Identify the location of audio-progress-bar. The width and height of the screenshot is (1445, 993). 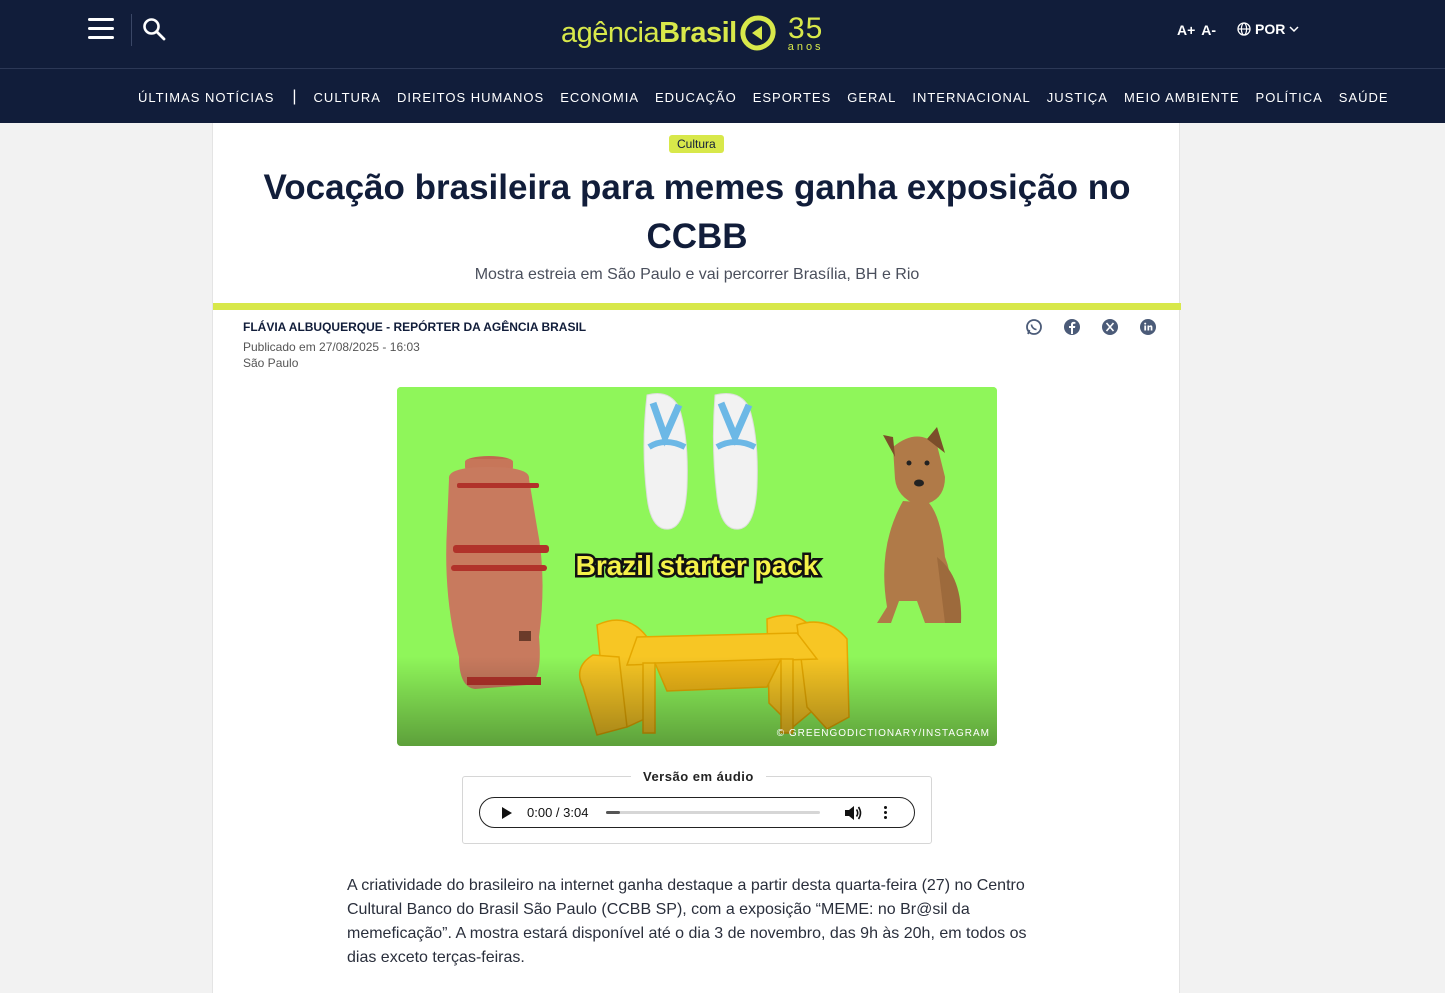
(713, 812).